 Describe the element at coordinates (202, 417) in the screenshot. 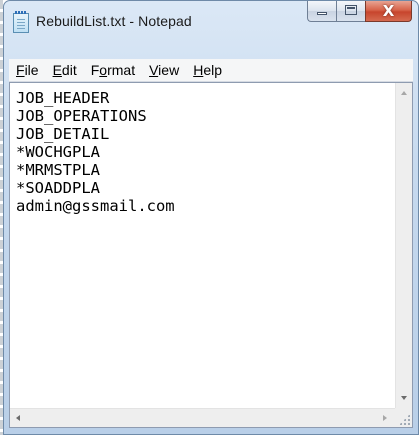

I see `horizontal-scrollbar` at that location.